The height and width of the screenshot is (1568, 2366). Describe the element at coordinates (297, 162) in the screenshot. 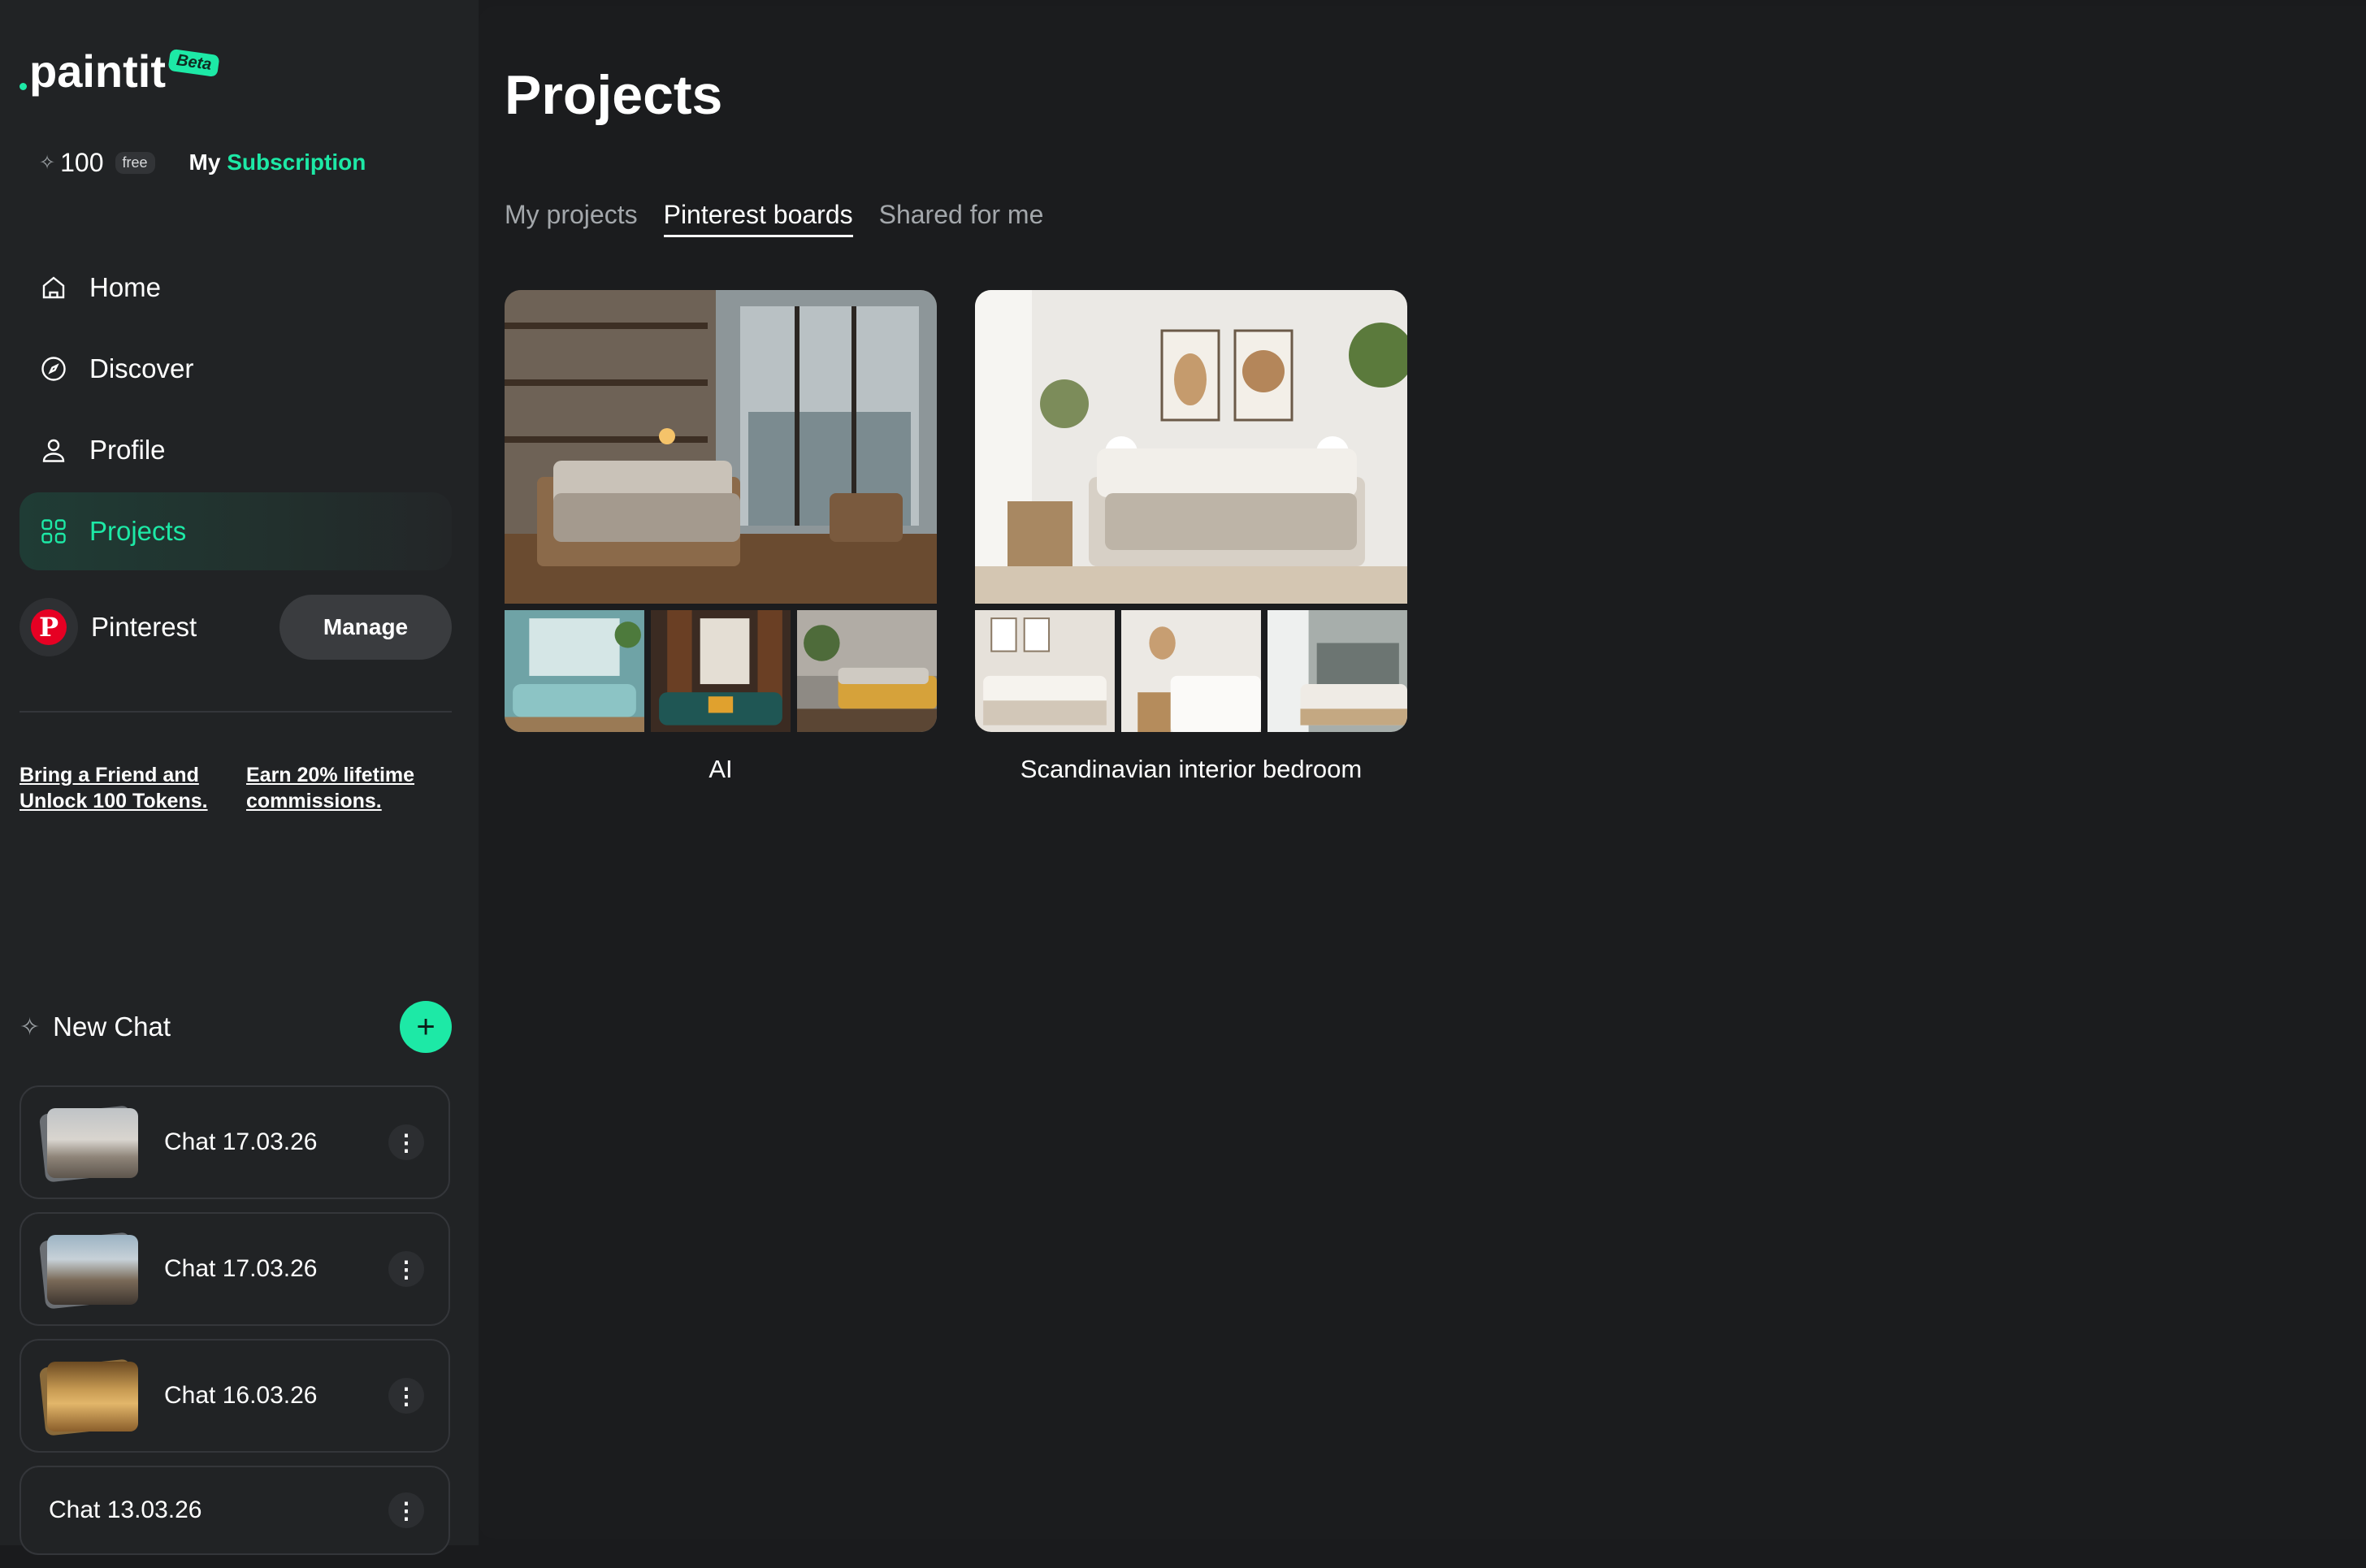

I see `subscription-accent: Subscription` at that location.